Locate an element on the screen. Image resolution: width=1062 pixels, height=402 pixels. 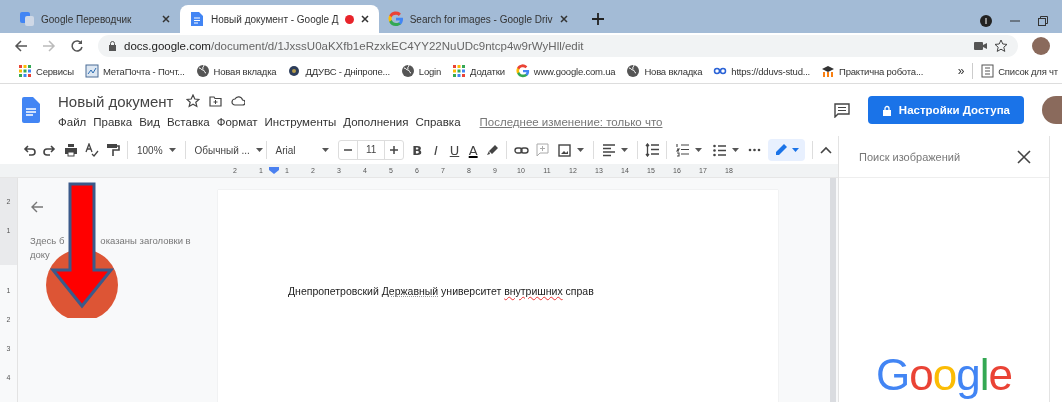
outline-hint: доку is located at coordinates (40, 254).